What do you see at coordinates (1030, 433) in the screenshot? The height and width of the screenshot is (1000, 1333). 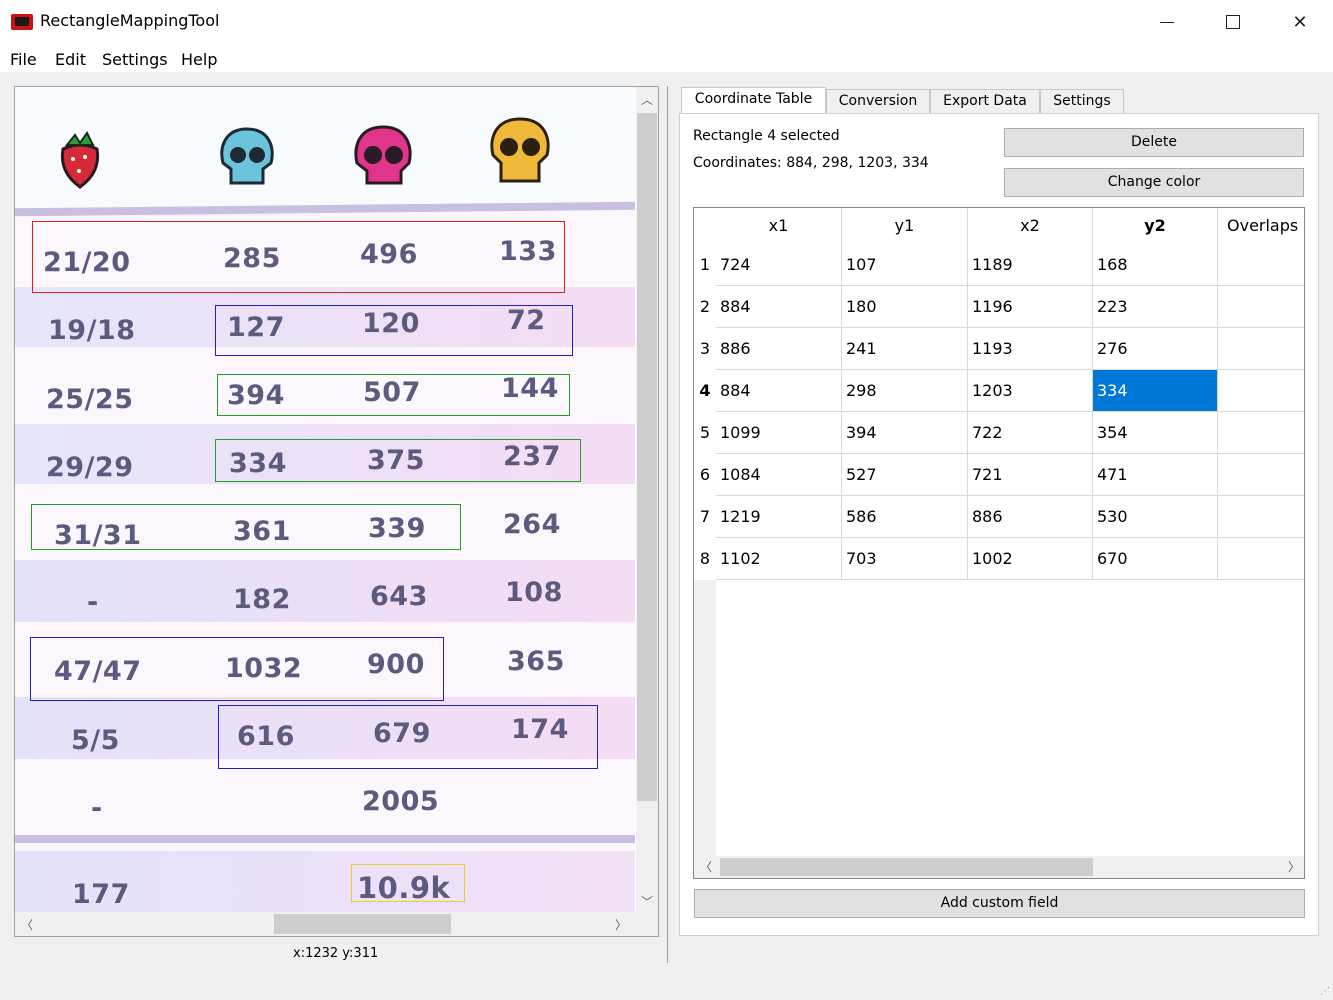 I see `table-cell: 722` at bounding box center [1030, 433].